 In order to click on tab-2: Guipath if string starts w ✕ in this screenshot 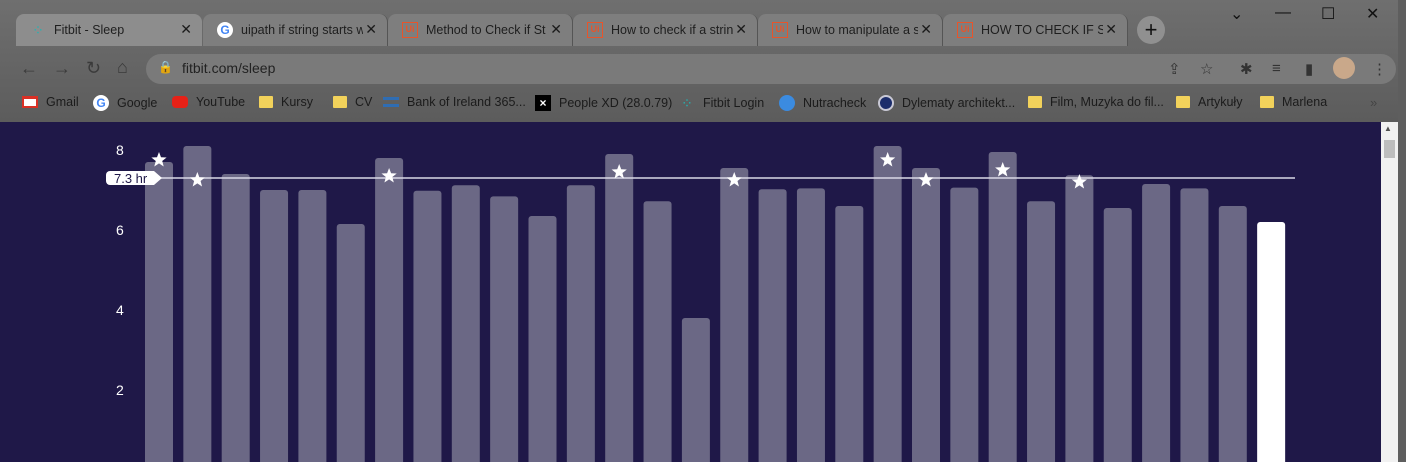, I will do `click(295, 30)`.